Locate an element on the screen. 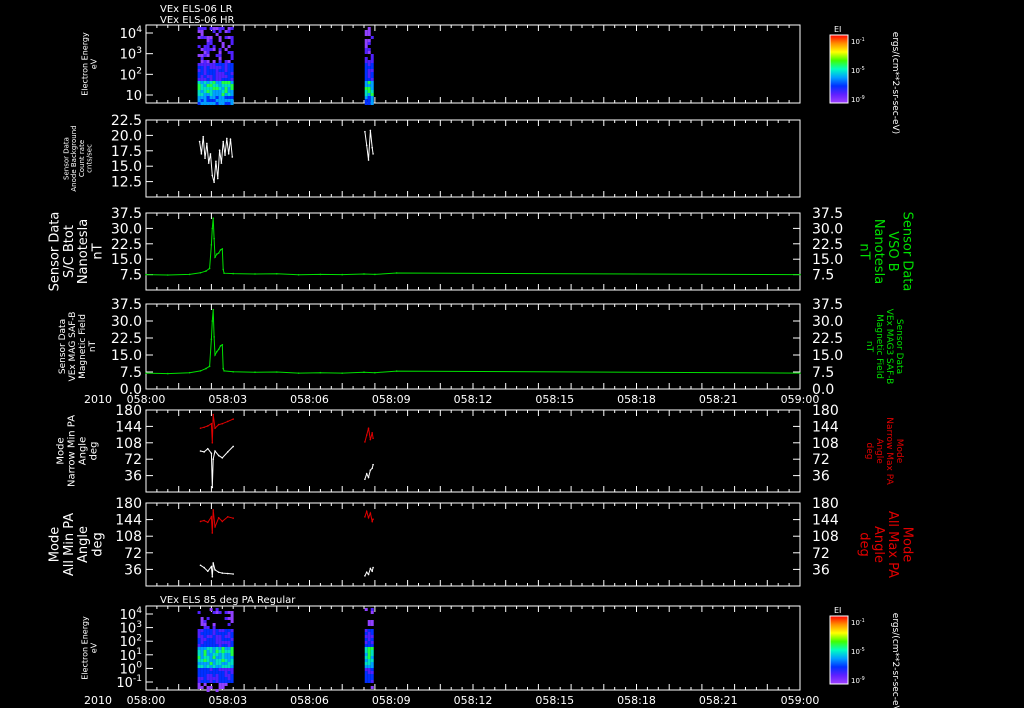 This screenshot has height=708, width=1024. panel-title: VEx ELS-06 LR is located at coordinates (196, 9).